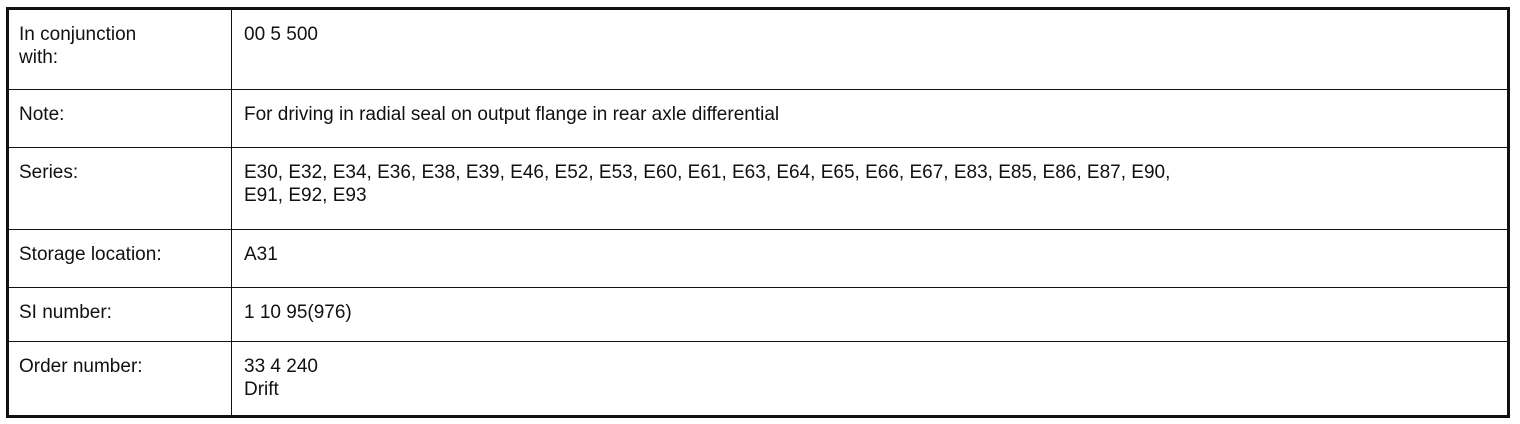 Image resolution: width=1520 pixels, height=424 pixels. Describe the element at coordinates (120, 258) in the screenshot. I see `row-label-storage-location: Storage location:` at that location.